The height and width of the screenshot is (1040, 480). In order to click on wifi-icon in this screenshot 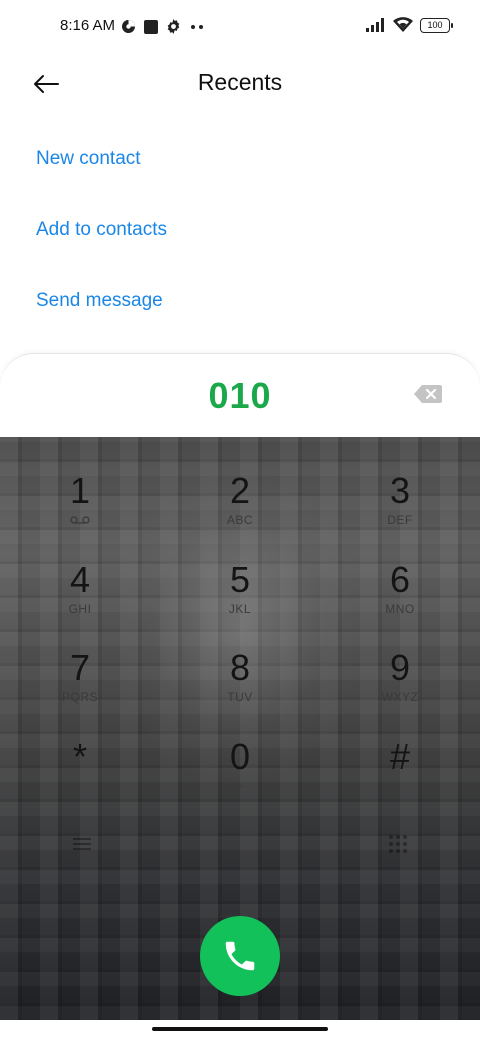, I will do `click(403, 24)`.